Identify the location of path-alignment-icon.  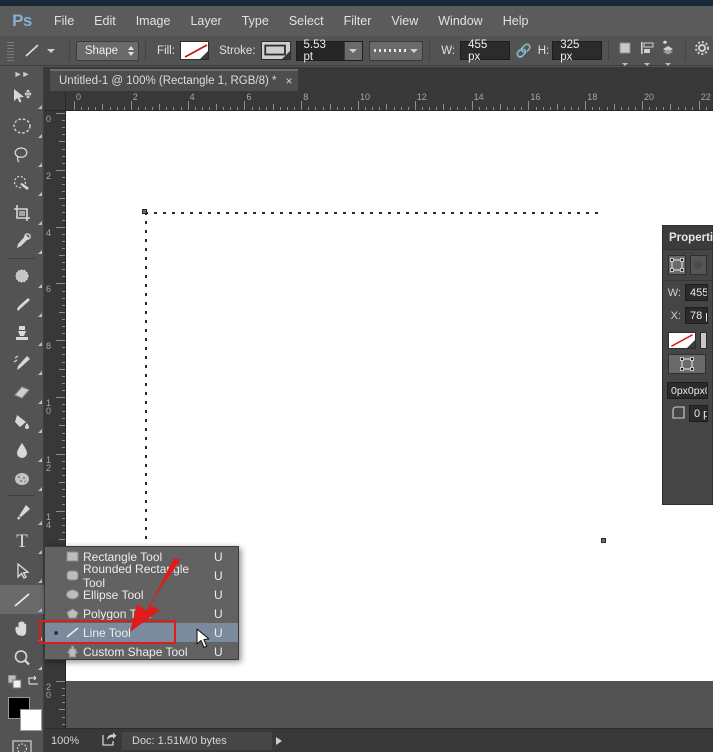
(646, 53).